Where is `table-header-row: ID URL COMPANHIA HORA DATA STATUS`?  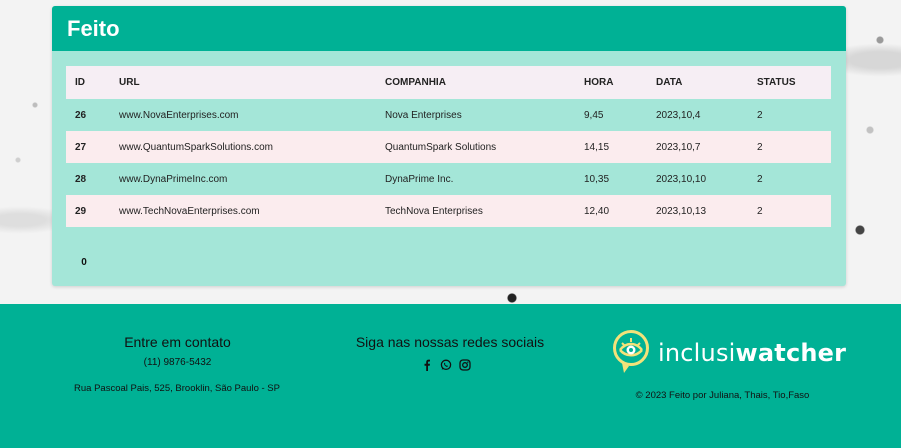 table-header-row: ID URL COMPANHIA HORA DATA STATUS is located at coordinates (448, 82).